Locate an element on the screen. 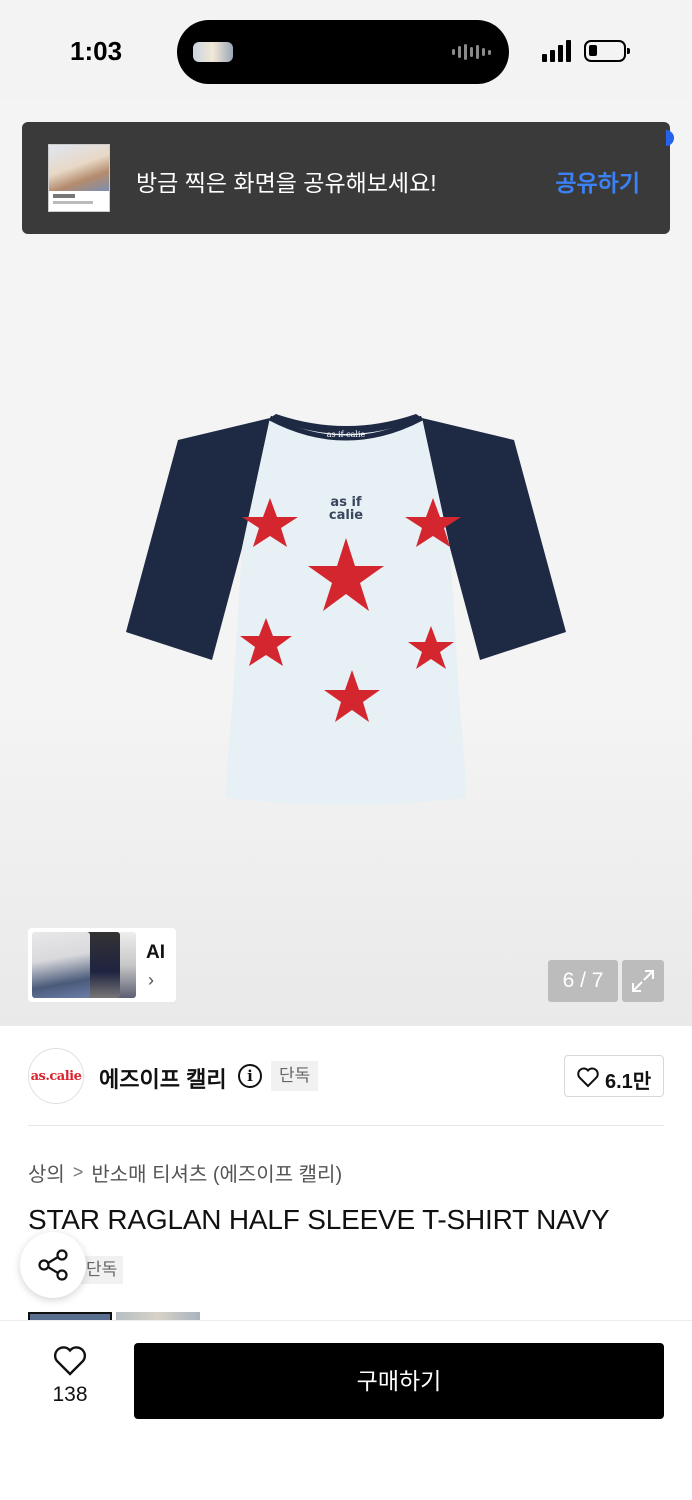  share-banner-text: 방금 찍은 화면을 공유해보세요! is located at coordinates (286, 183).